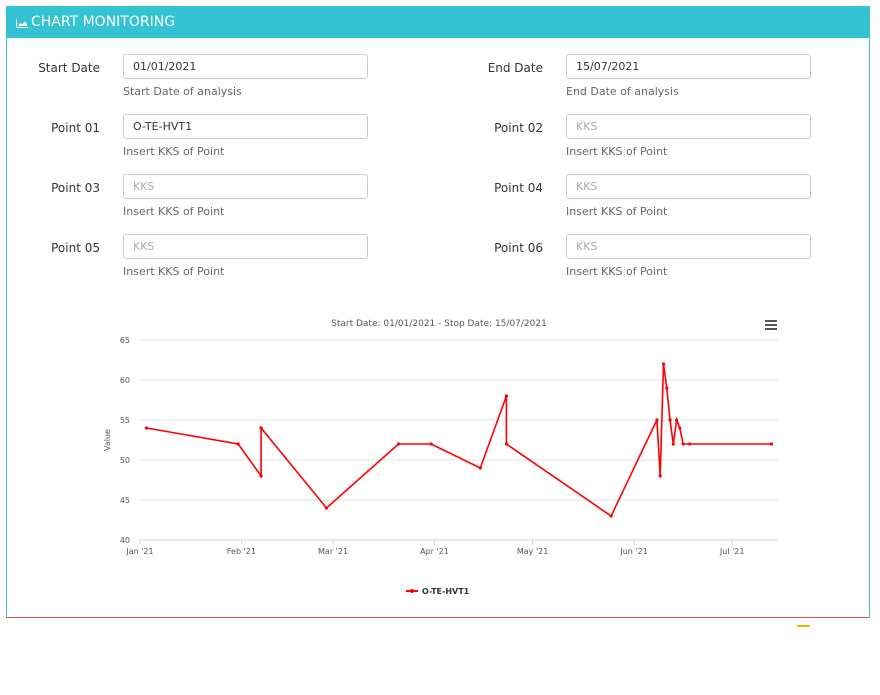 This screenshot has width=880, height=695. What do you see at coordinates (438, 22) in the screenshot?
I see `panel-header: CHART MONITORING` at bounding box center [438, 22].